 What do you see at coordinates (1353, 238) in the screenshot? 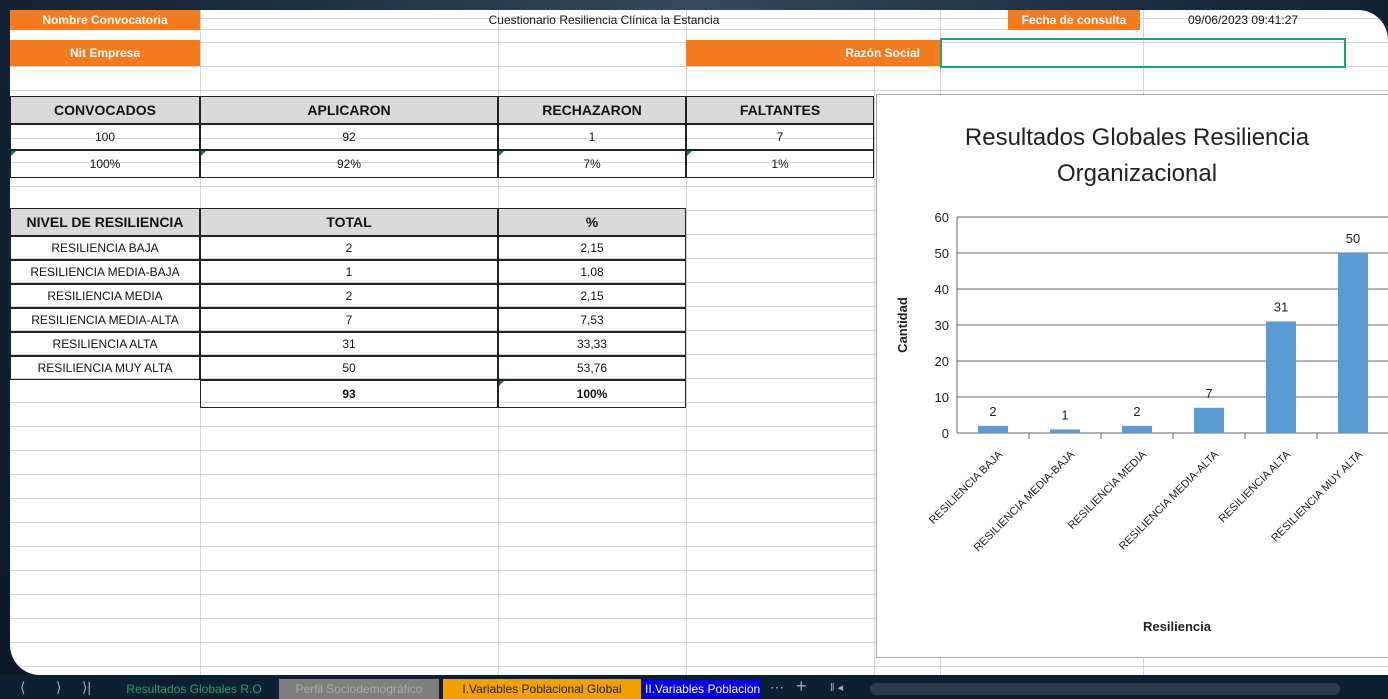
I see `data-label: 50` at bounding box center [1353, 238].